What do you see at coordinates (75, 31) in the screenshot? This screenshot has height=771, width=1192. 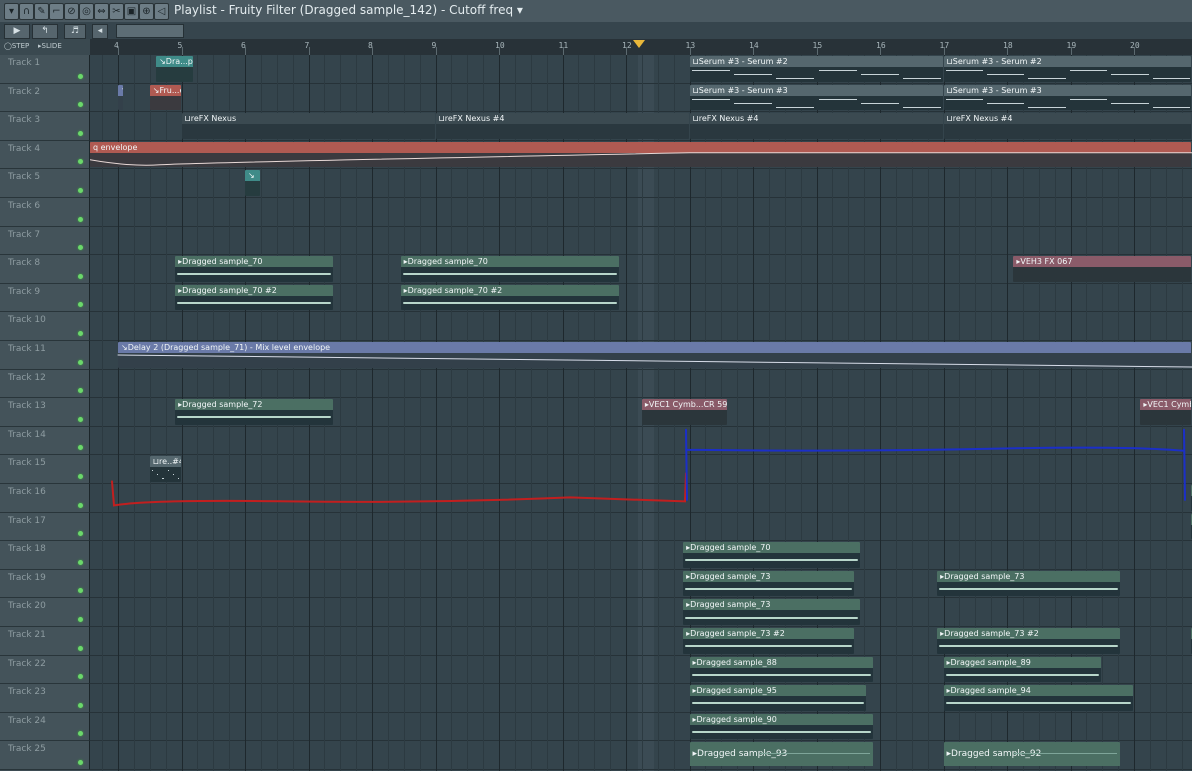 I see `note-button: ♬` at bounding box center [75, 31].